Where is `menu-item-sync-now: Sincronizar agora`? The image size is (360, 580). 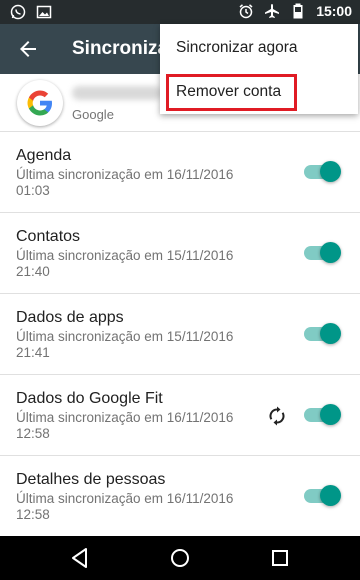 menu-item-sync-now: Sincronizar agora is located at coordinates (259, 48).